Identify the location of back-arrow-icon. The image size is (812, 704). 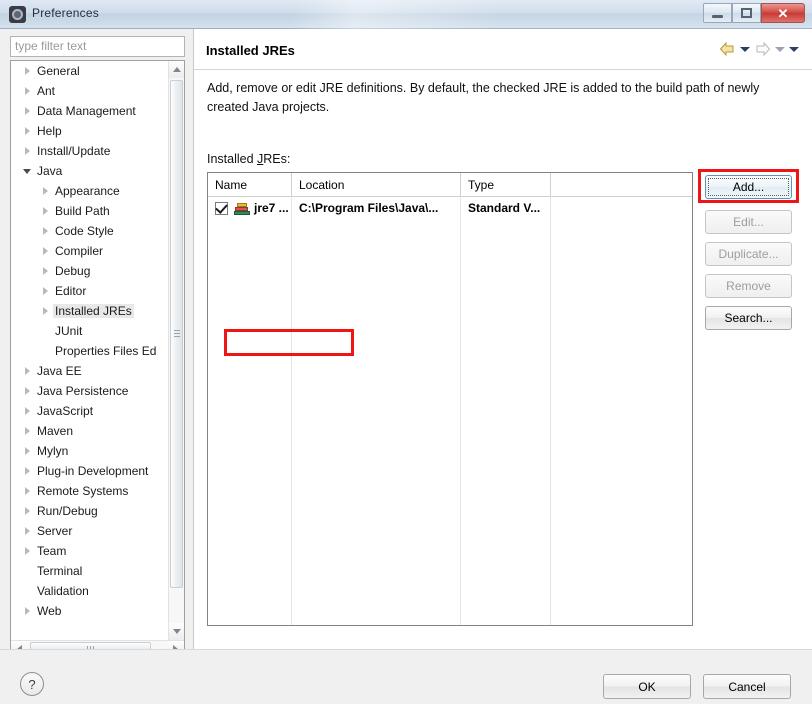
(727, 49).